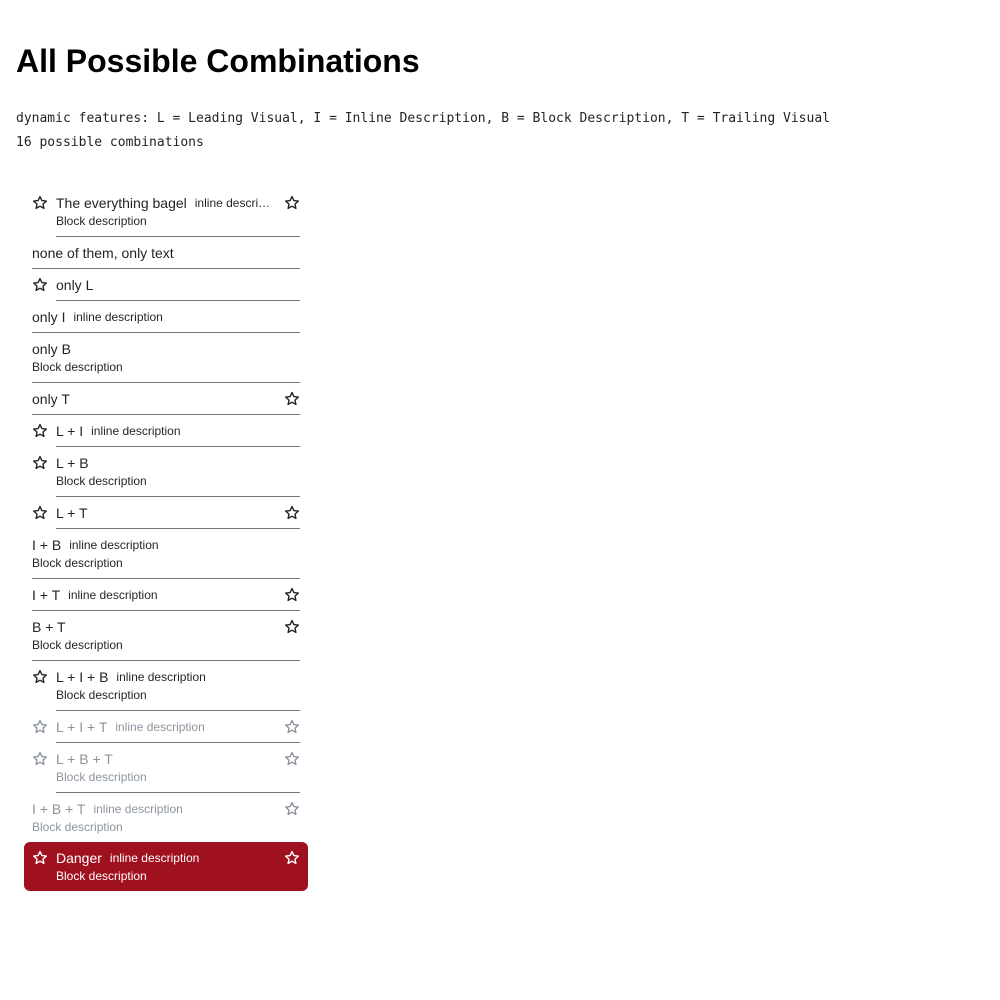 The width and height of the screenshot is (1000, 1000). I want to click on item-content: only B Block description, so click(166, 362).